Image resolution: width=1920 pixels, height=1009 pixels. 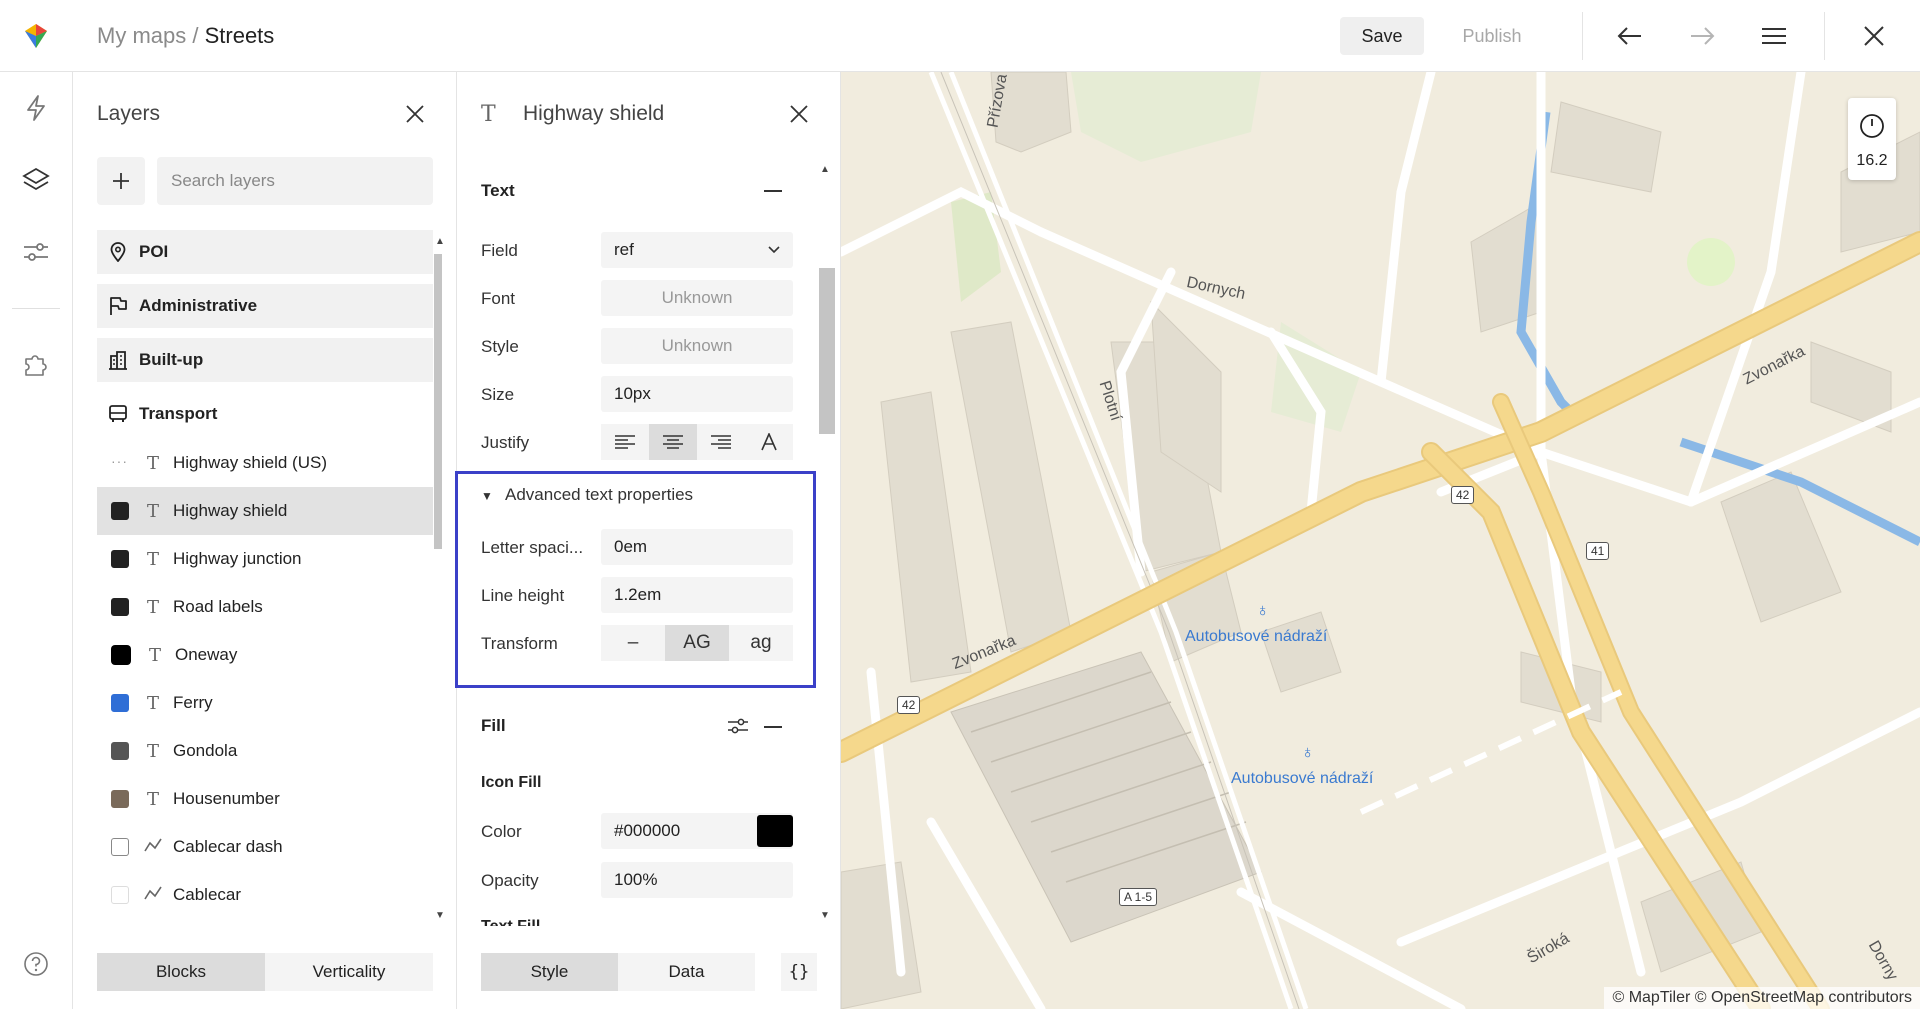 I want to click on layer-item-highway-shield: T Highway shield, so click(x=265, y=511).